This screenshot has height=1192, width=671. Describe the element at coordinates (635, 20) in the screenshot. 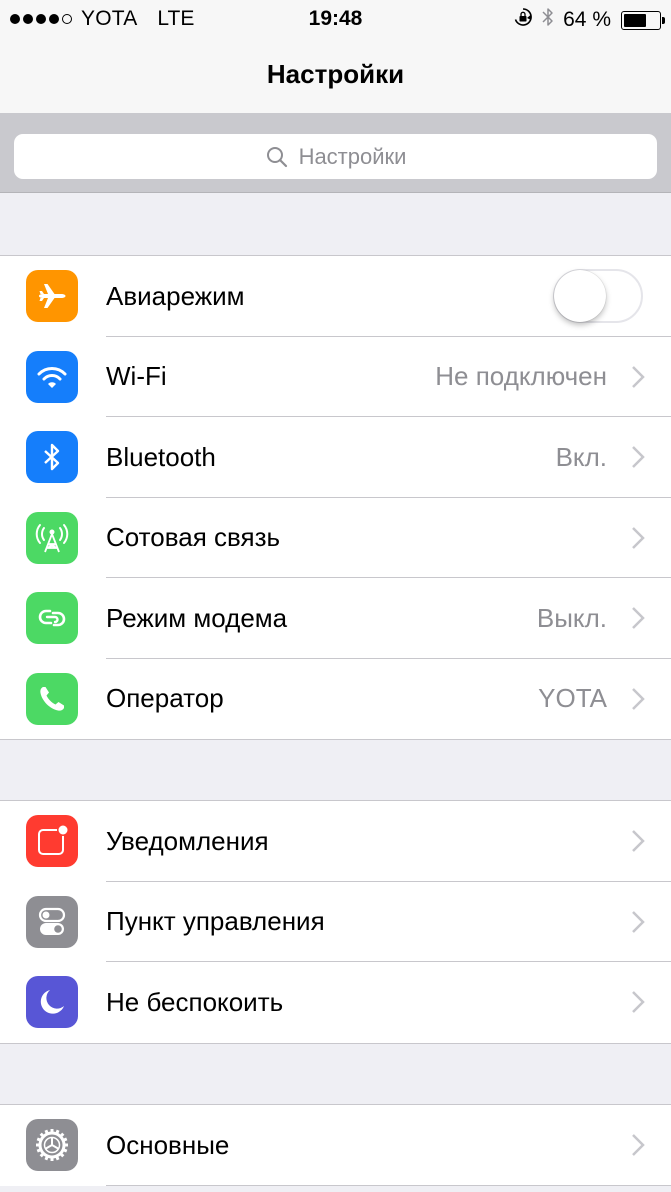

I see `battery-fill` at that location.